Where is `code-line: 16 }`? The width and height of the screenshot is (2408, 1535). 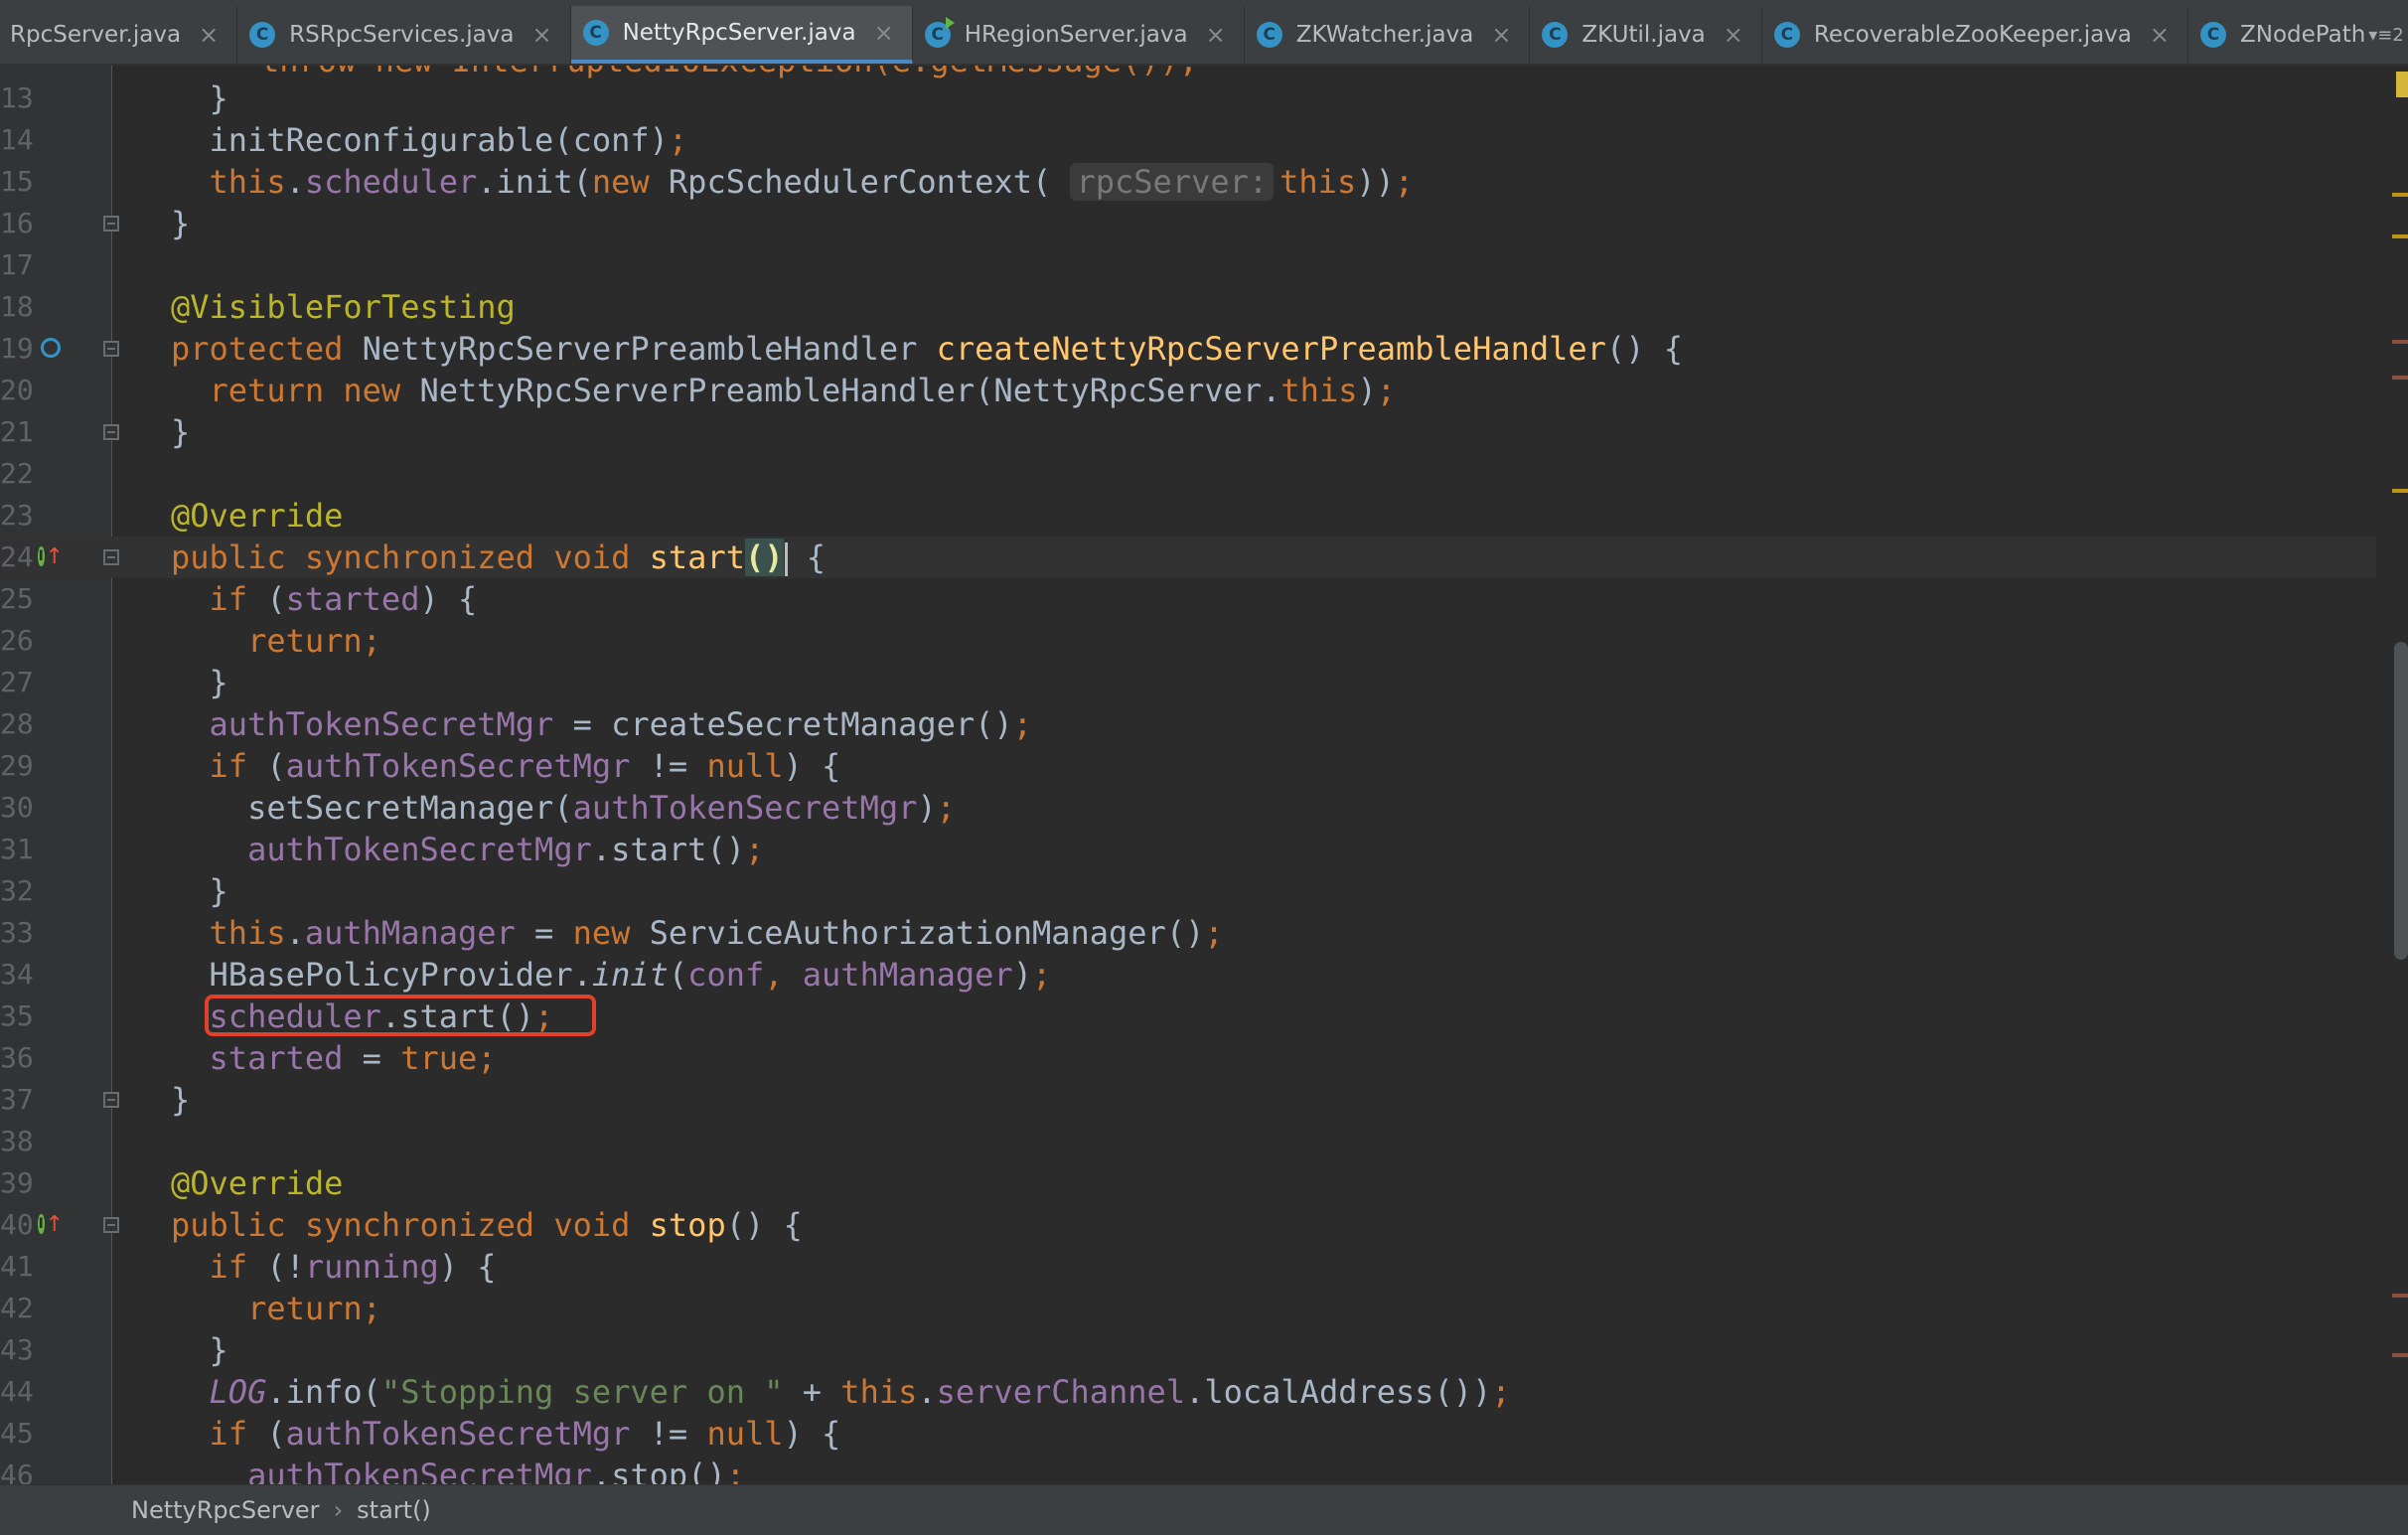 code-line: 16 } is located at coordinates (1204, 223).